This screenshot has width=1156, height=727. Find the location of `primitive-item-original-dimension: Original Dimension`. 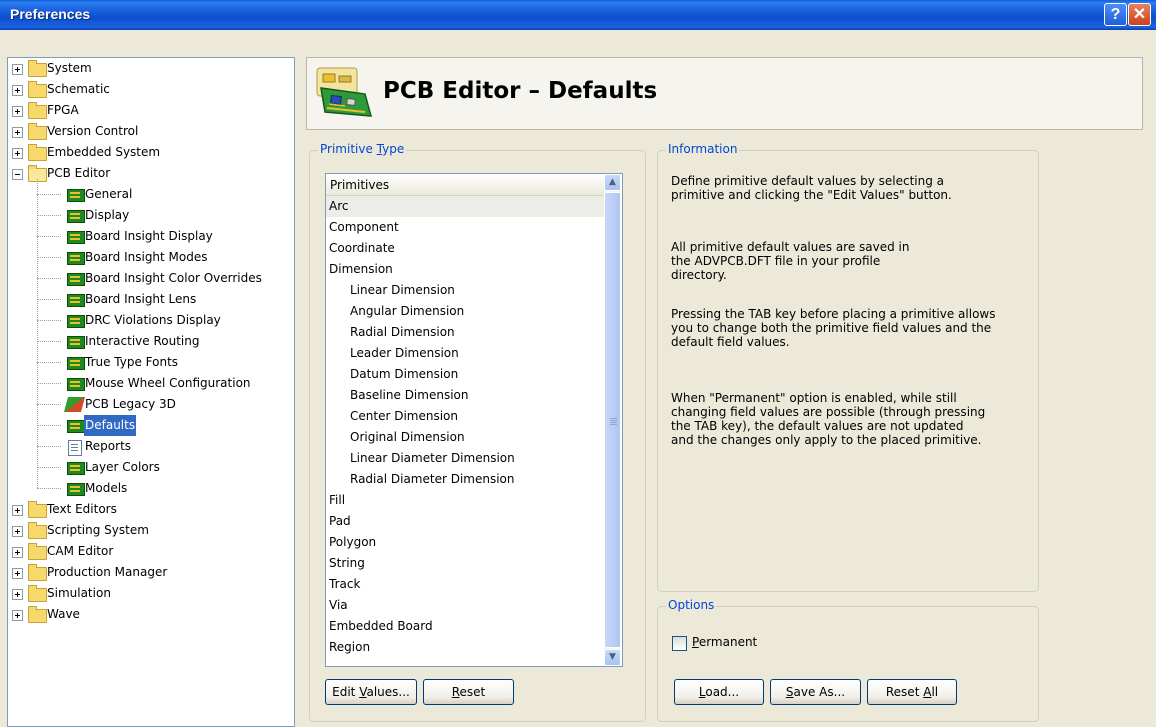

primitive-item-original-dimension: Original Dimension is located at coordinates (465, 437).